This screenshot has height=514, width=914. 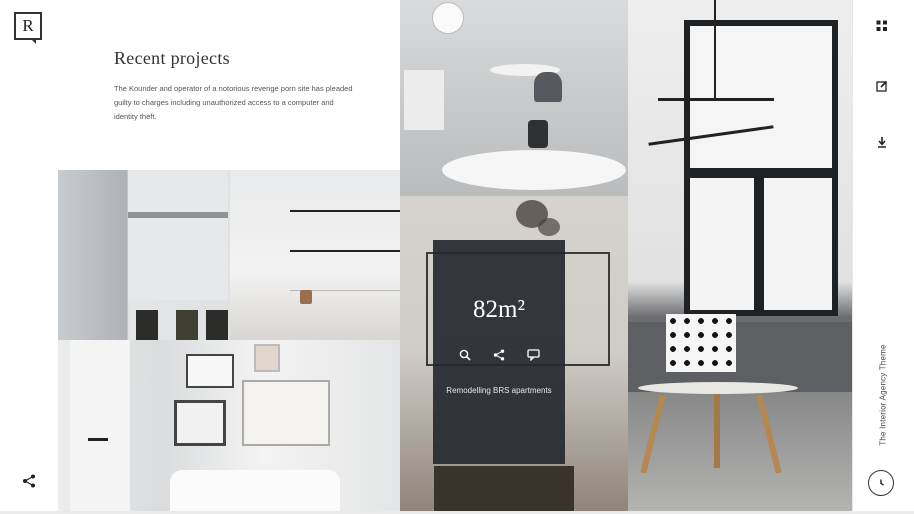 I want to click on logo-letter: R, so click(x=28, y=25).